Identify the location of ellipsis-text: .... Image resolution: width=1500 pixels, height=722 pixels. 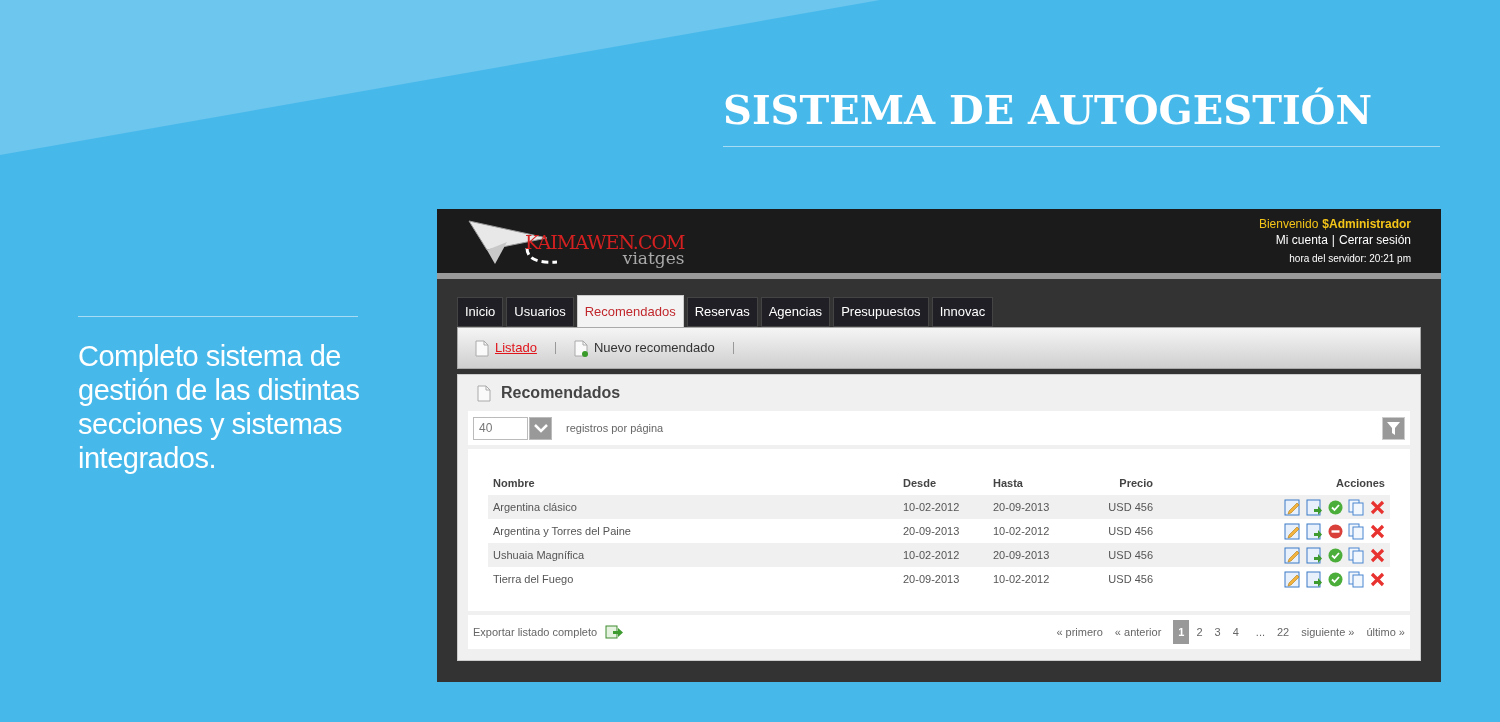
(1260, 632).